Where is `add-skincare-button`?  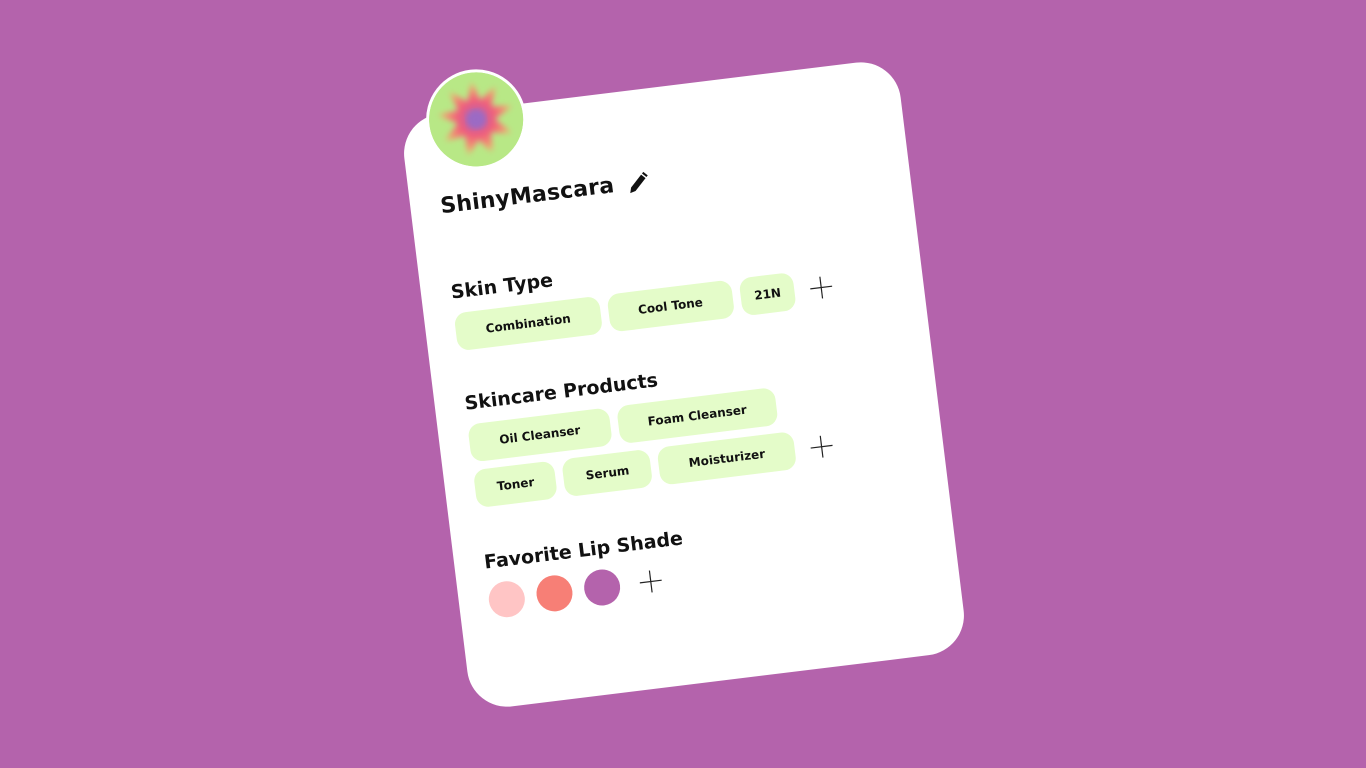
add-skincare-button is located at coordinates (821, 446).